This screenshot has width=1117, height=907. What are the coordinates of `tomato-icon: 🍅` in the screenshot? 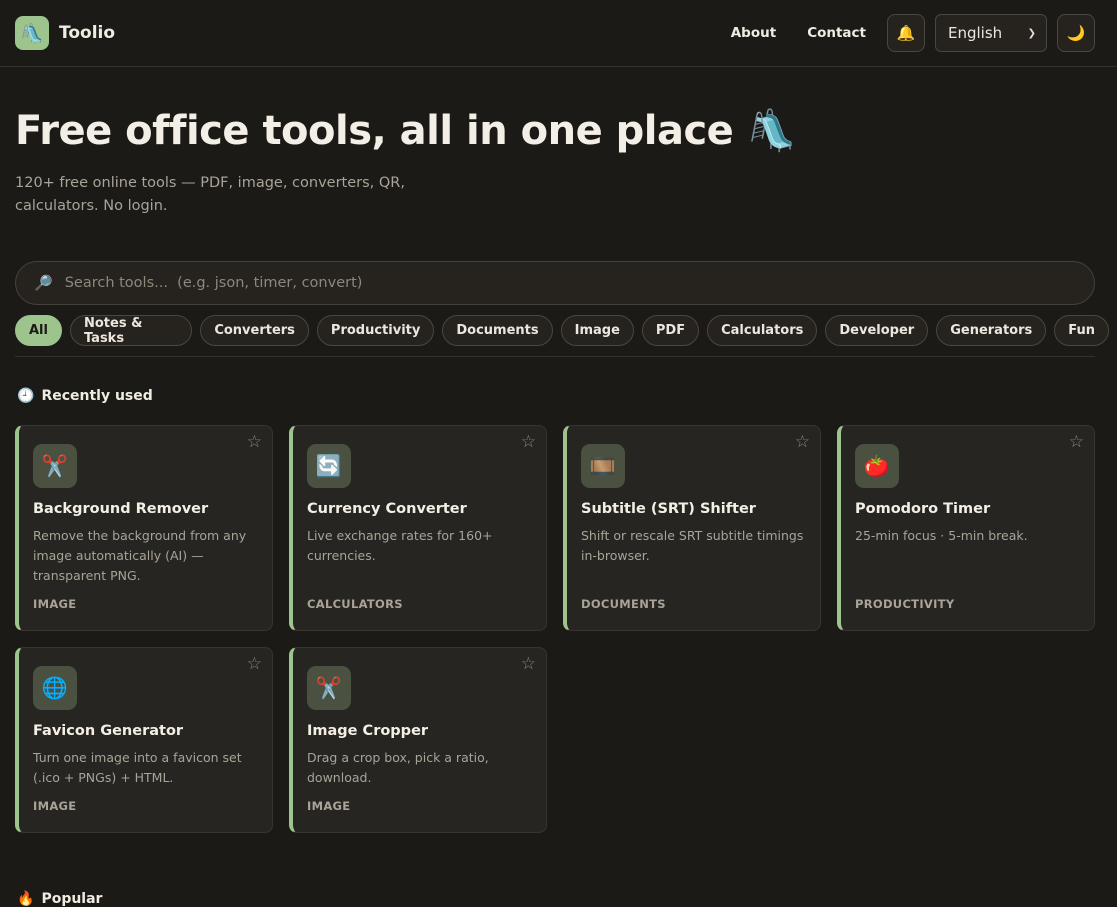 It's located at (877, 466).